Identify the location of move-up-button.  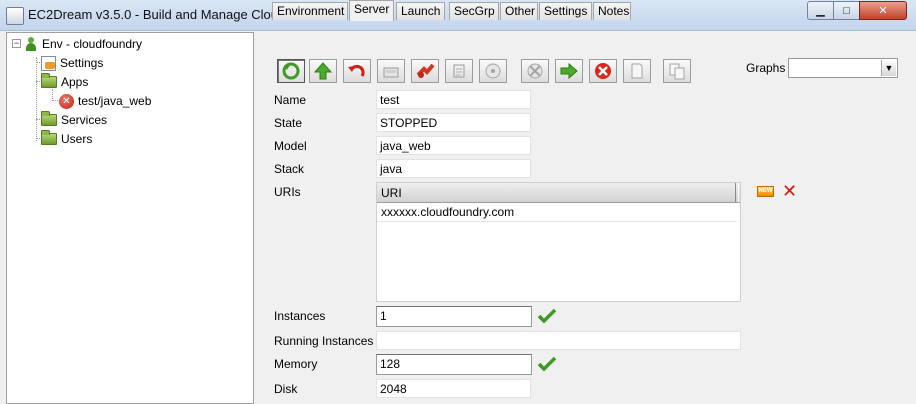
(323, 71).